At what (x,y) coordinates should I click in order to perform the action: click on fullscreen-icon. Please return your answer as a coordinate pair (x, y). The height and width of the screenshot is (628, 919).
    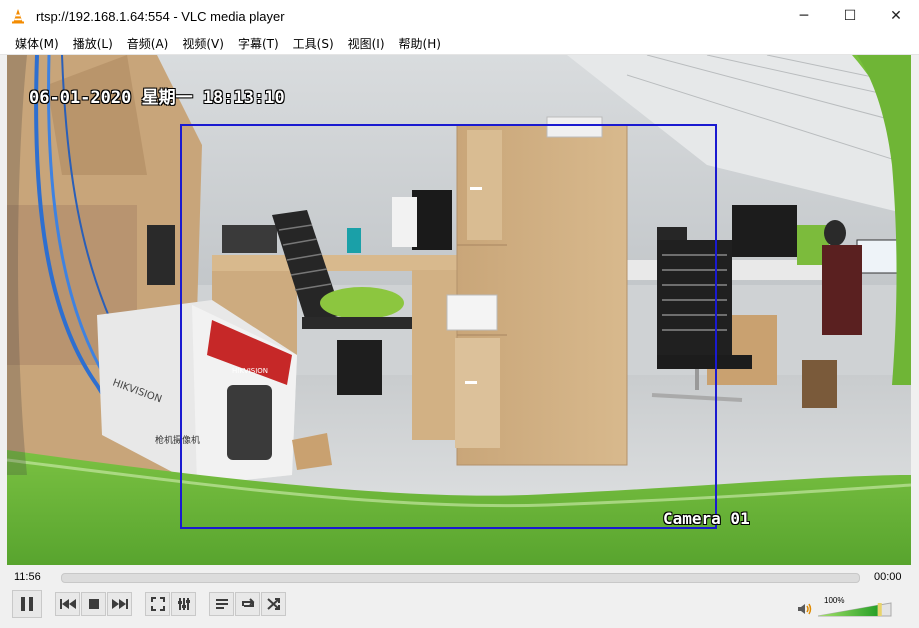
    Looking at the image, I should click on (157, 604).